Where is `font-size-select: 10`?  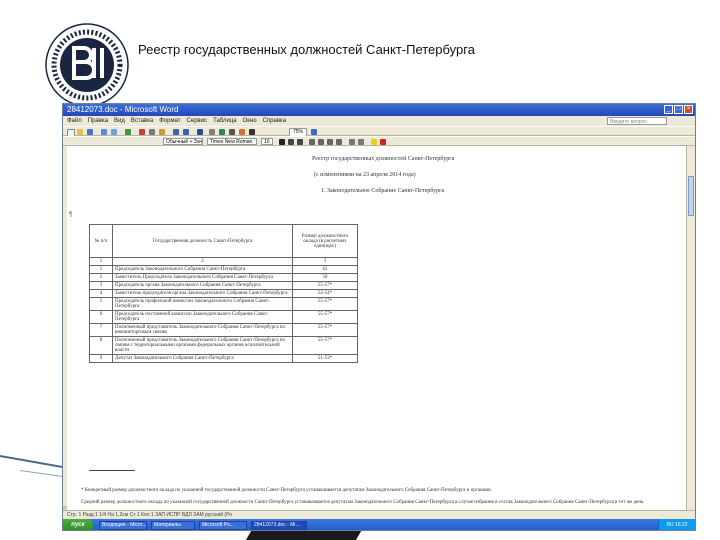
font-size-select: 10 is located at coordinates (267, 141).